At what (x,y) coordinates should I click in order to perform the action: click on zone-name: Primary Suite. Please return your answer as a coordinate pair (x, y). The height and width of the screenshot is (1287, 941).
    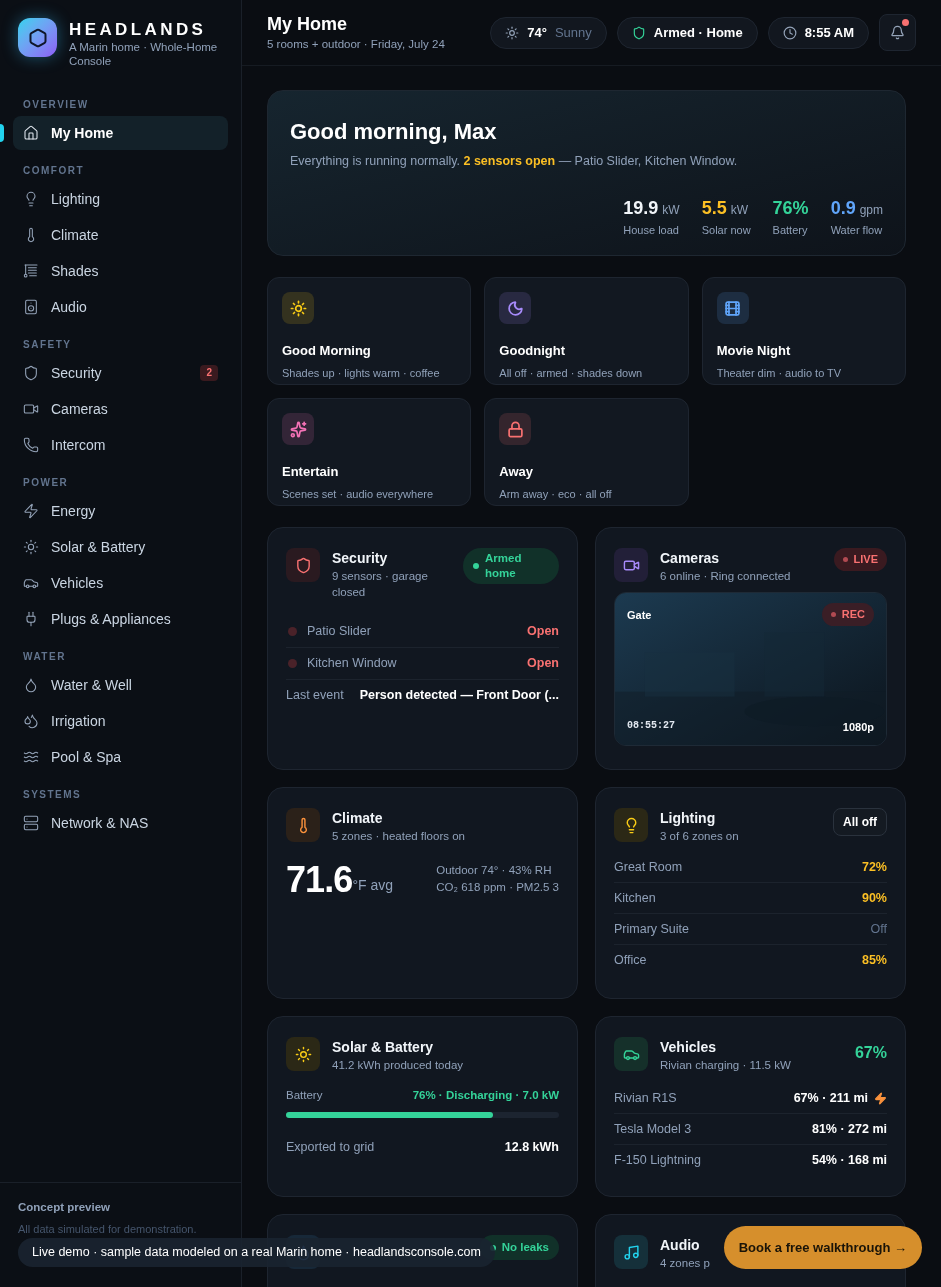
    Looking at the image, I should click on (652, 929).